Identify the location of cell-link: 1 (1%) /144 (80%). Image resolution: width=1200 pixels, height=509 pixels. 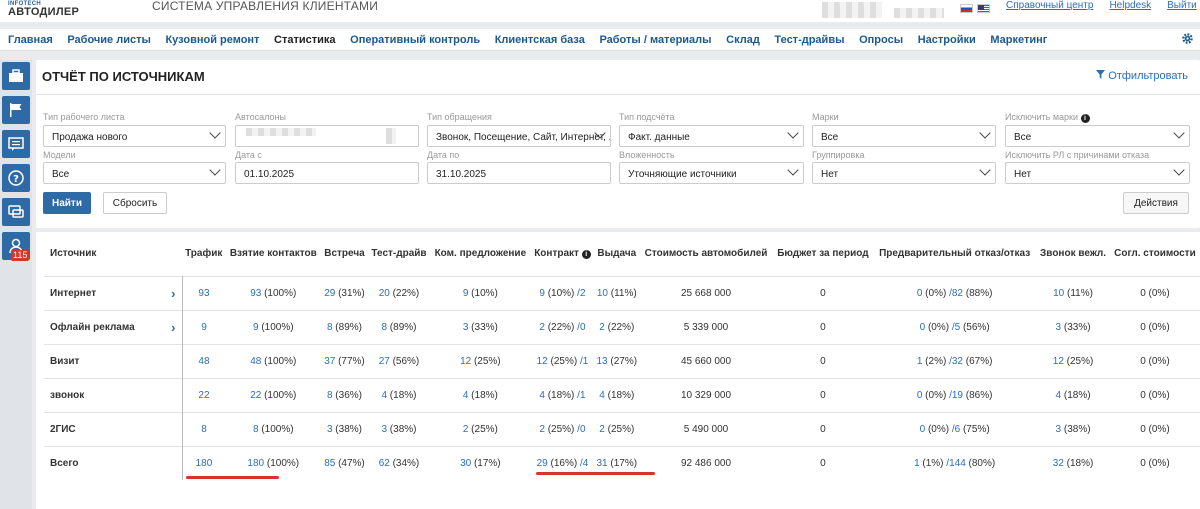
(954, 463).